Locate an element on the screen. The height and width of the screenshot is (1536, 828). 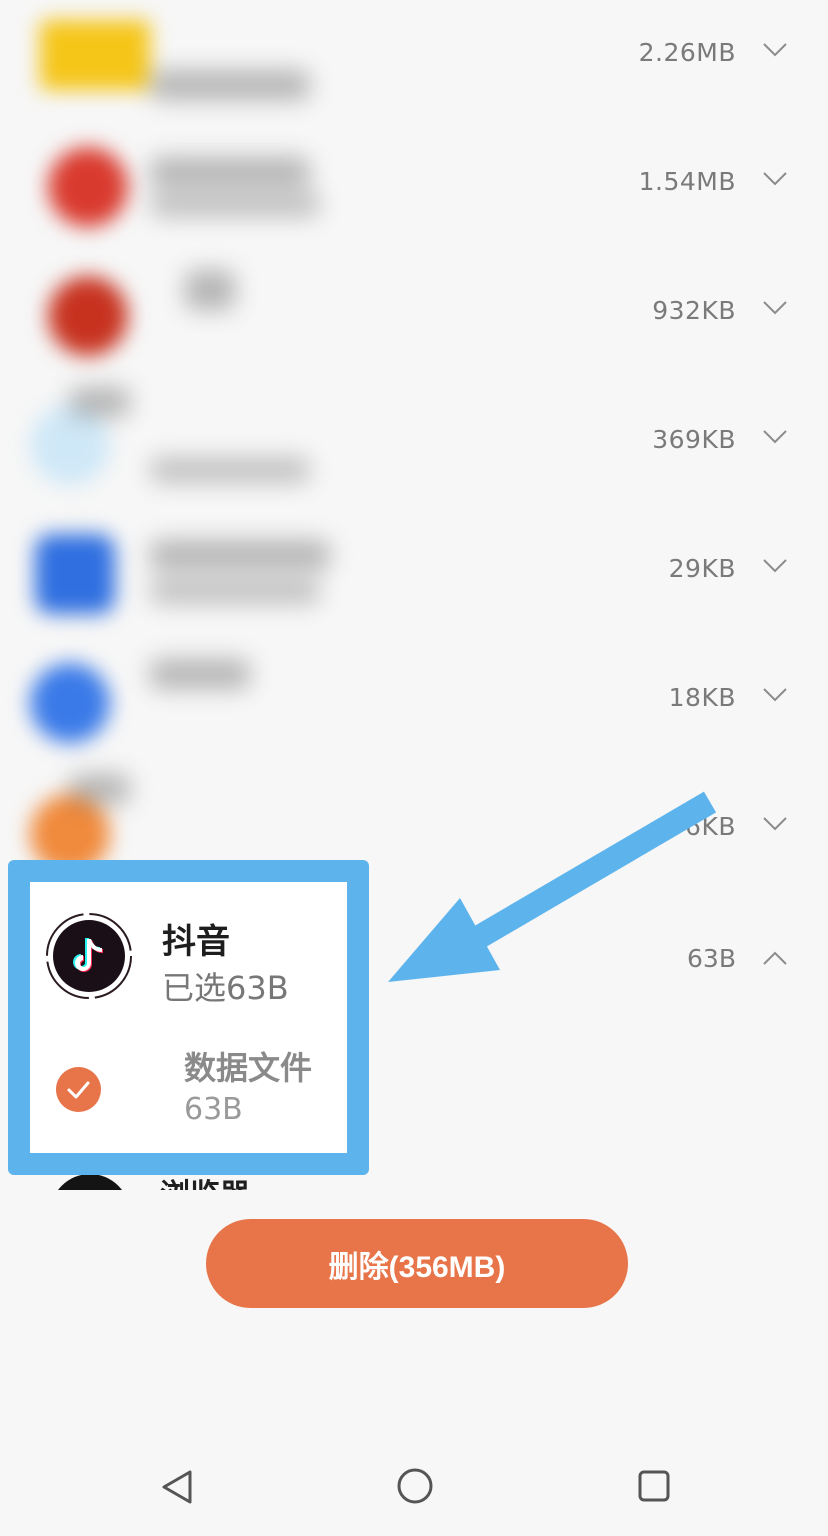
app-row: 29KB is located at coordinates (414, 580).